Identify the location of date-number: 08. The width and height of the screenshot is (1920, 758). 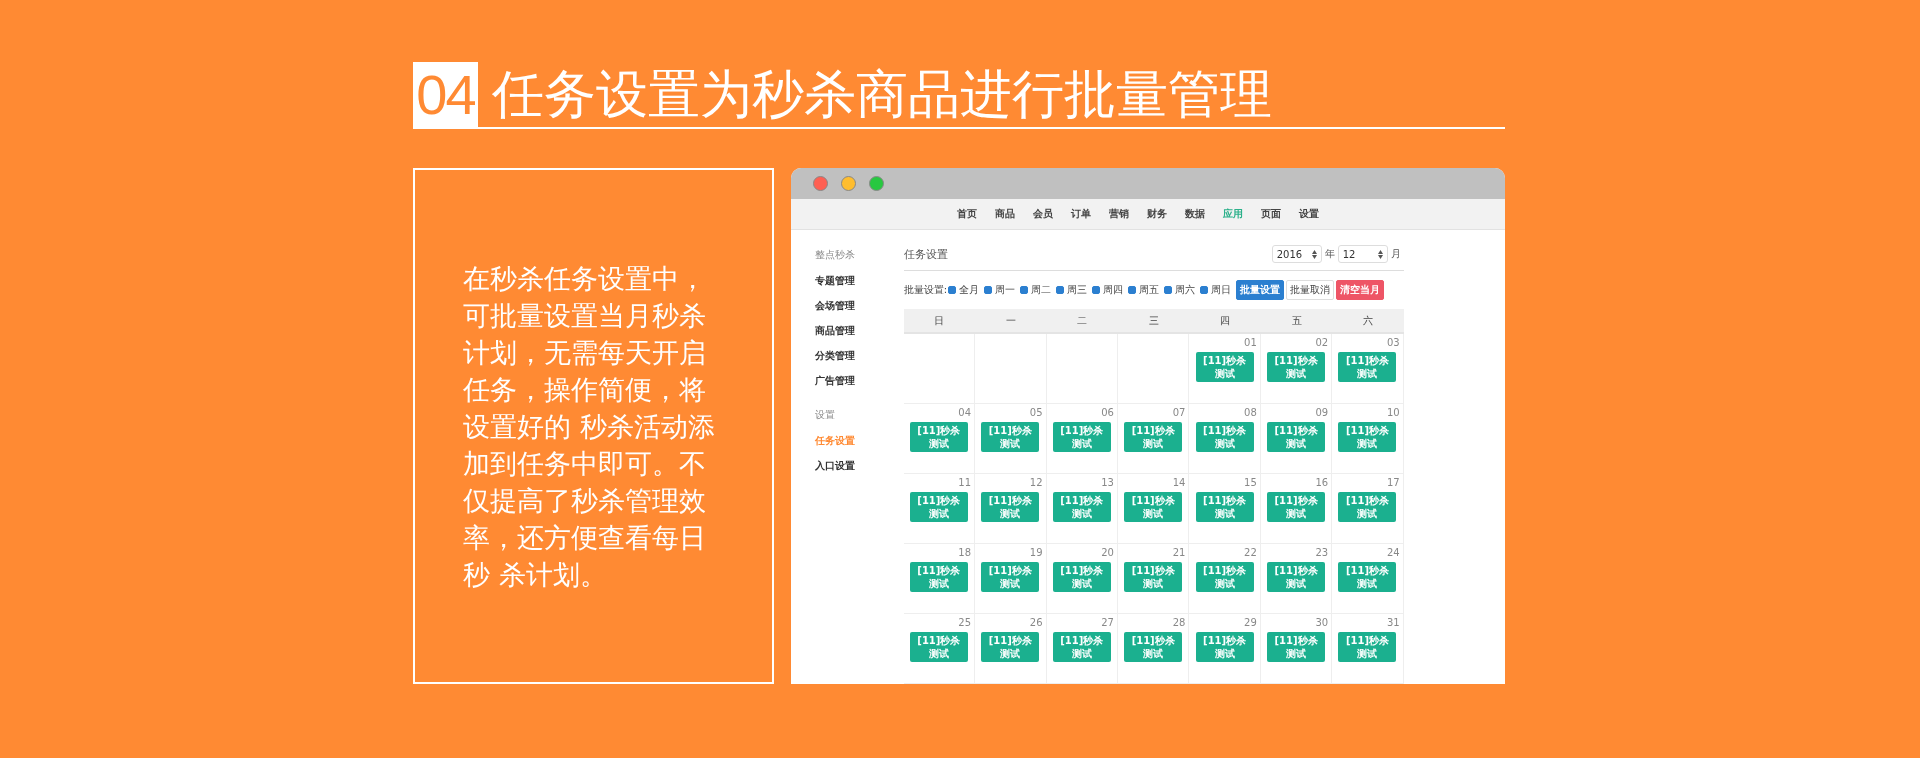
(1250, 413).